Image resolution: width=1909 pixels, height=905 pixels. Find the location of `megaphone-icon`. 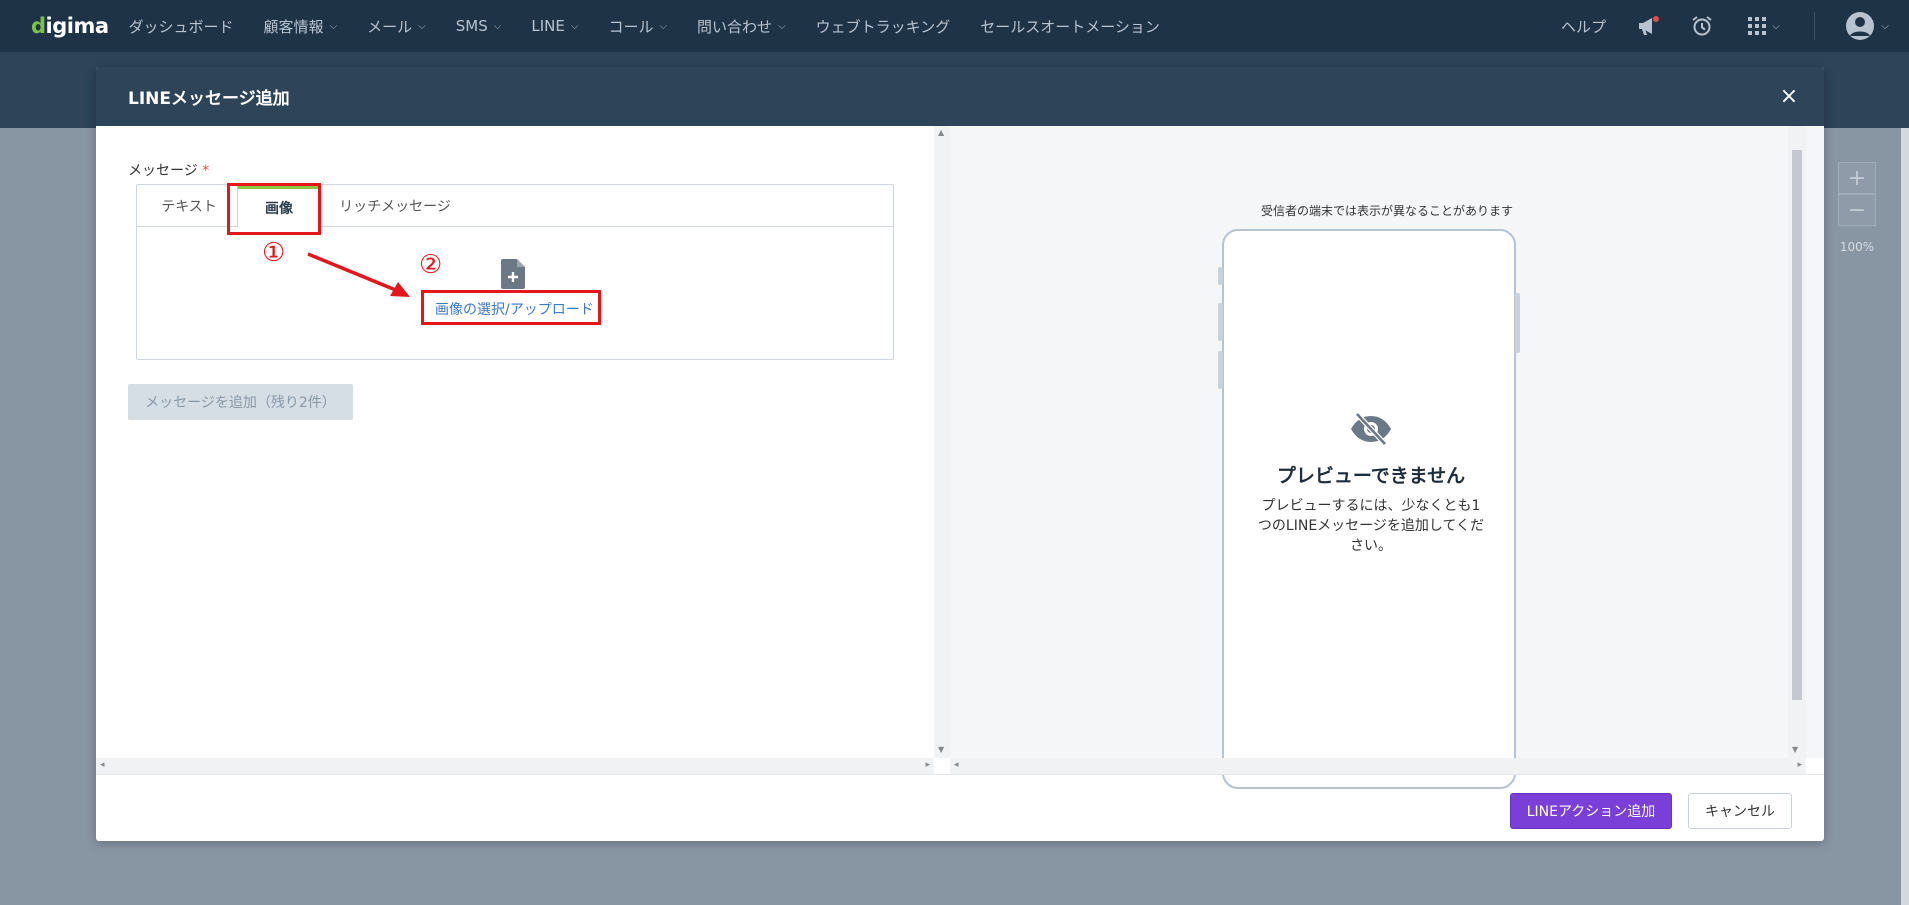

megaphone-icon is located at coordinates (1648, 26).